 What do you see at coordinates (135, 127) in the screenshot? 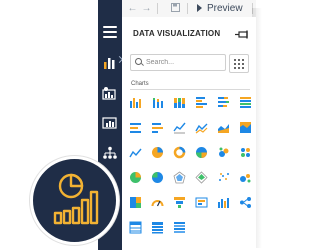
I see `line-chart-icon` at bounding box center [135, 127].